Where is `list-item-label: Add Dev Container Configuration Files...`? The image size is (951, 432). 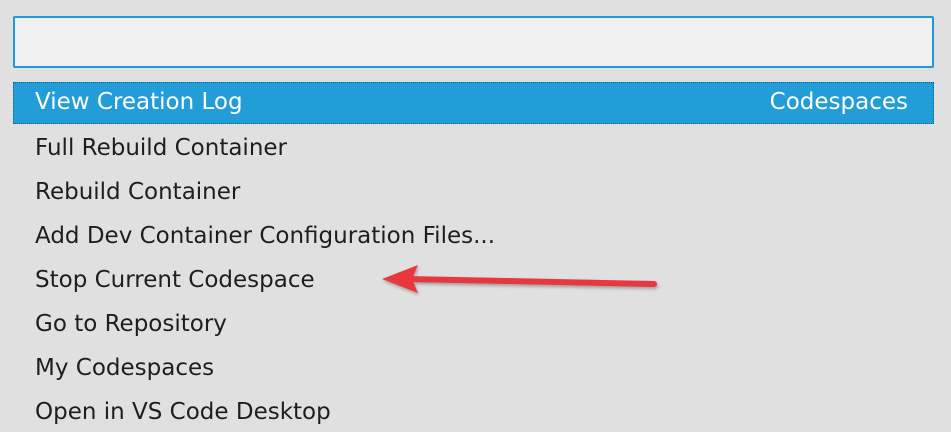 list-item-label: Add Dev Container Configuration Files... is located at coordinates (265, 236).